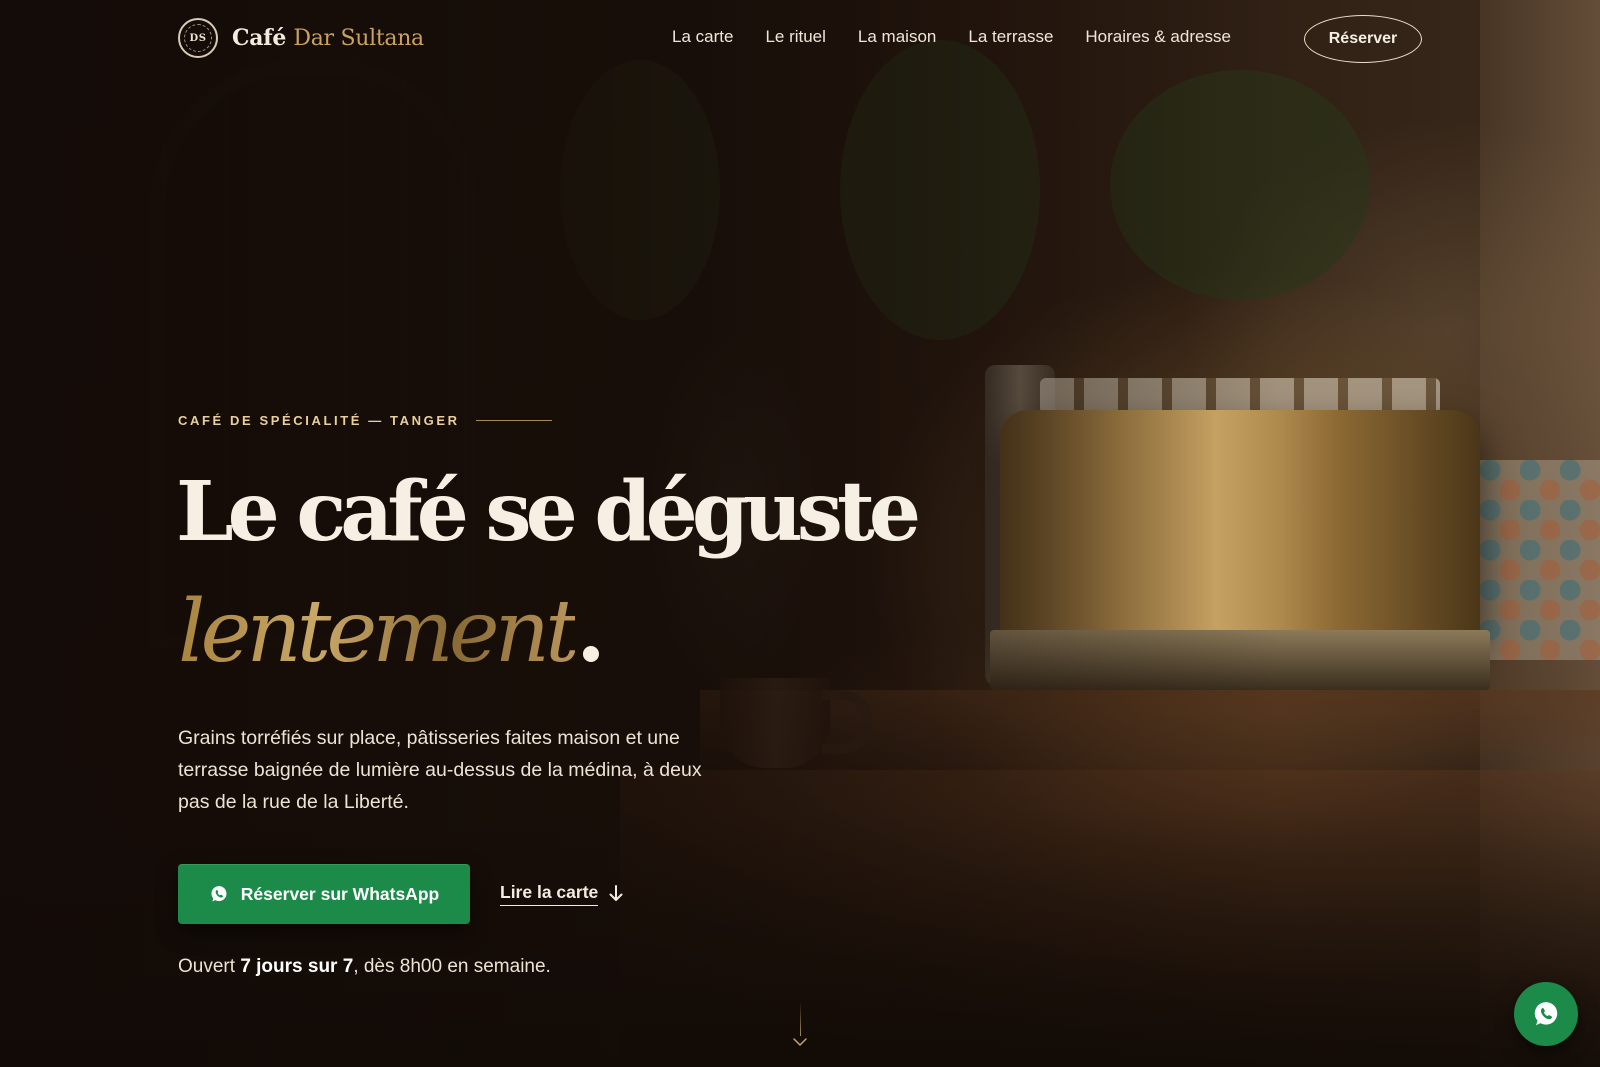 The width and height of the screenshot is (1600, 1067). I want to click on nav-item-horaires-adresse: Horaires & adresse, so click(1158, 37).